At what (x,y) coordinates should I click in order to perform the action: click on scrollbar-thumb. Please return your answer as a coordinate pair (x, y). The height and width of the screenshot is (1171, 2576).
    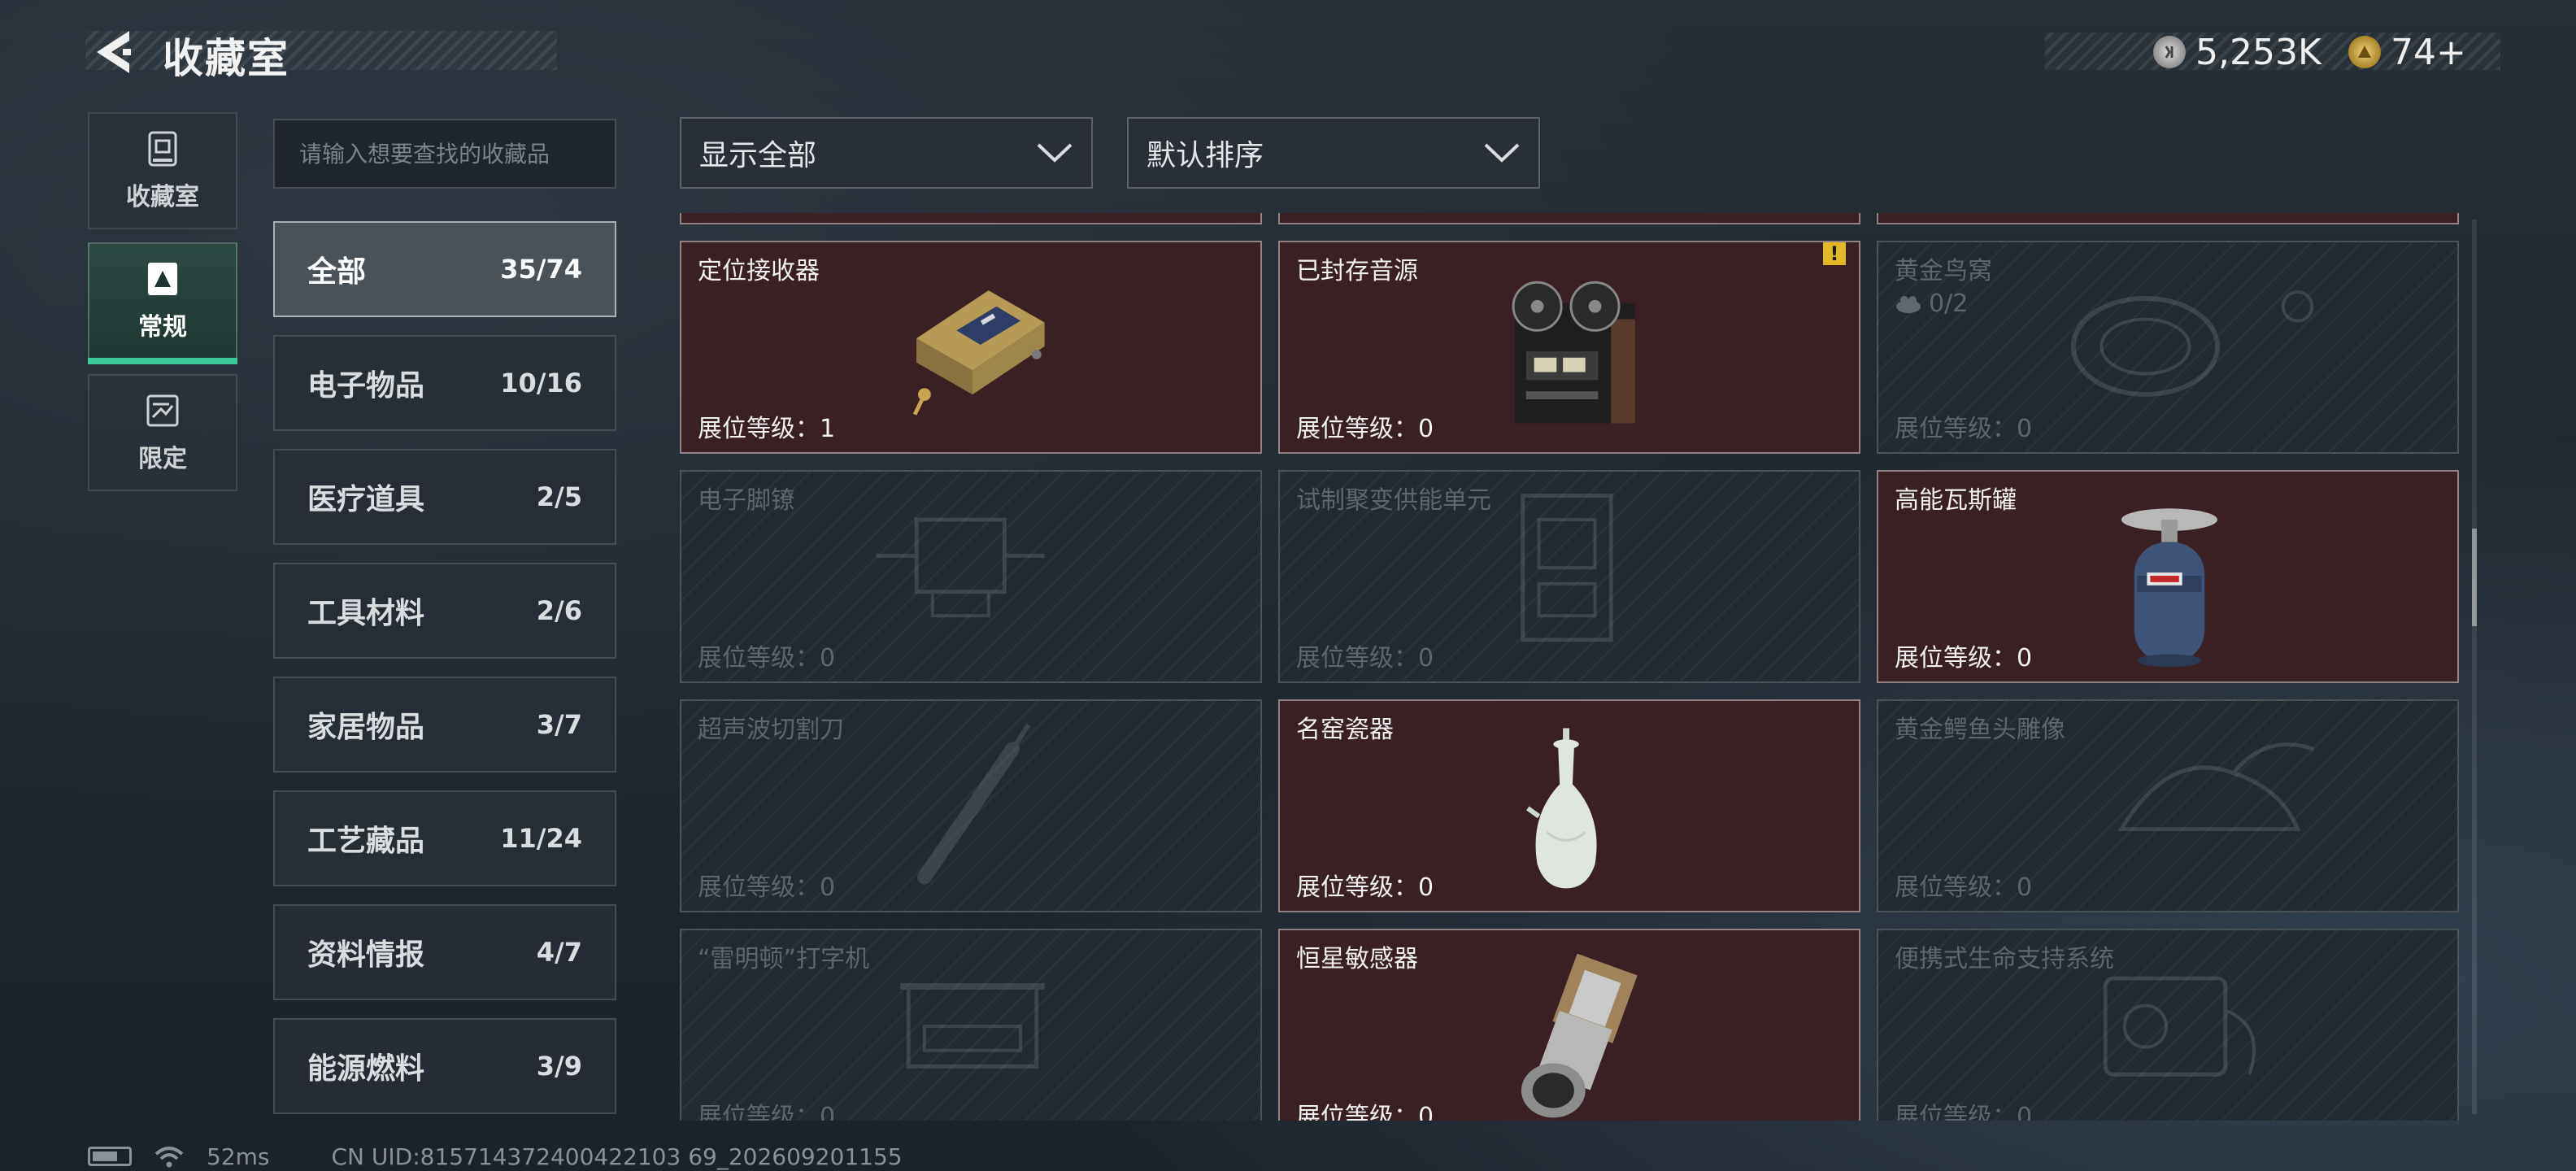
    Looking at the image, I should click on (2475, 577).